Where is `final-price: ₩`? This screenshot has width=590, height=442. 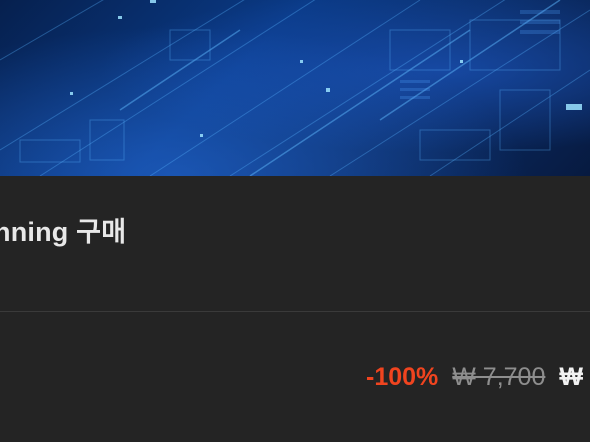
final-price: ₩ is located at coordinates (571, 376).